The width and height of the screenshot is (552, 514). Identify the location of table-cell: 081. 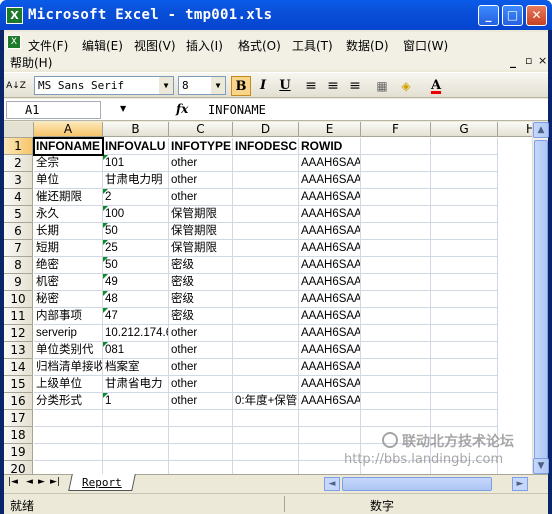
(136, 350).